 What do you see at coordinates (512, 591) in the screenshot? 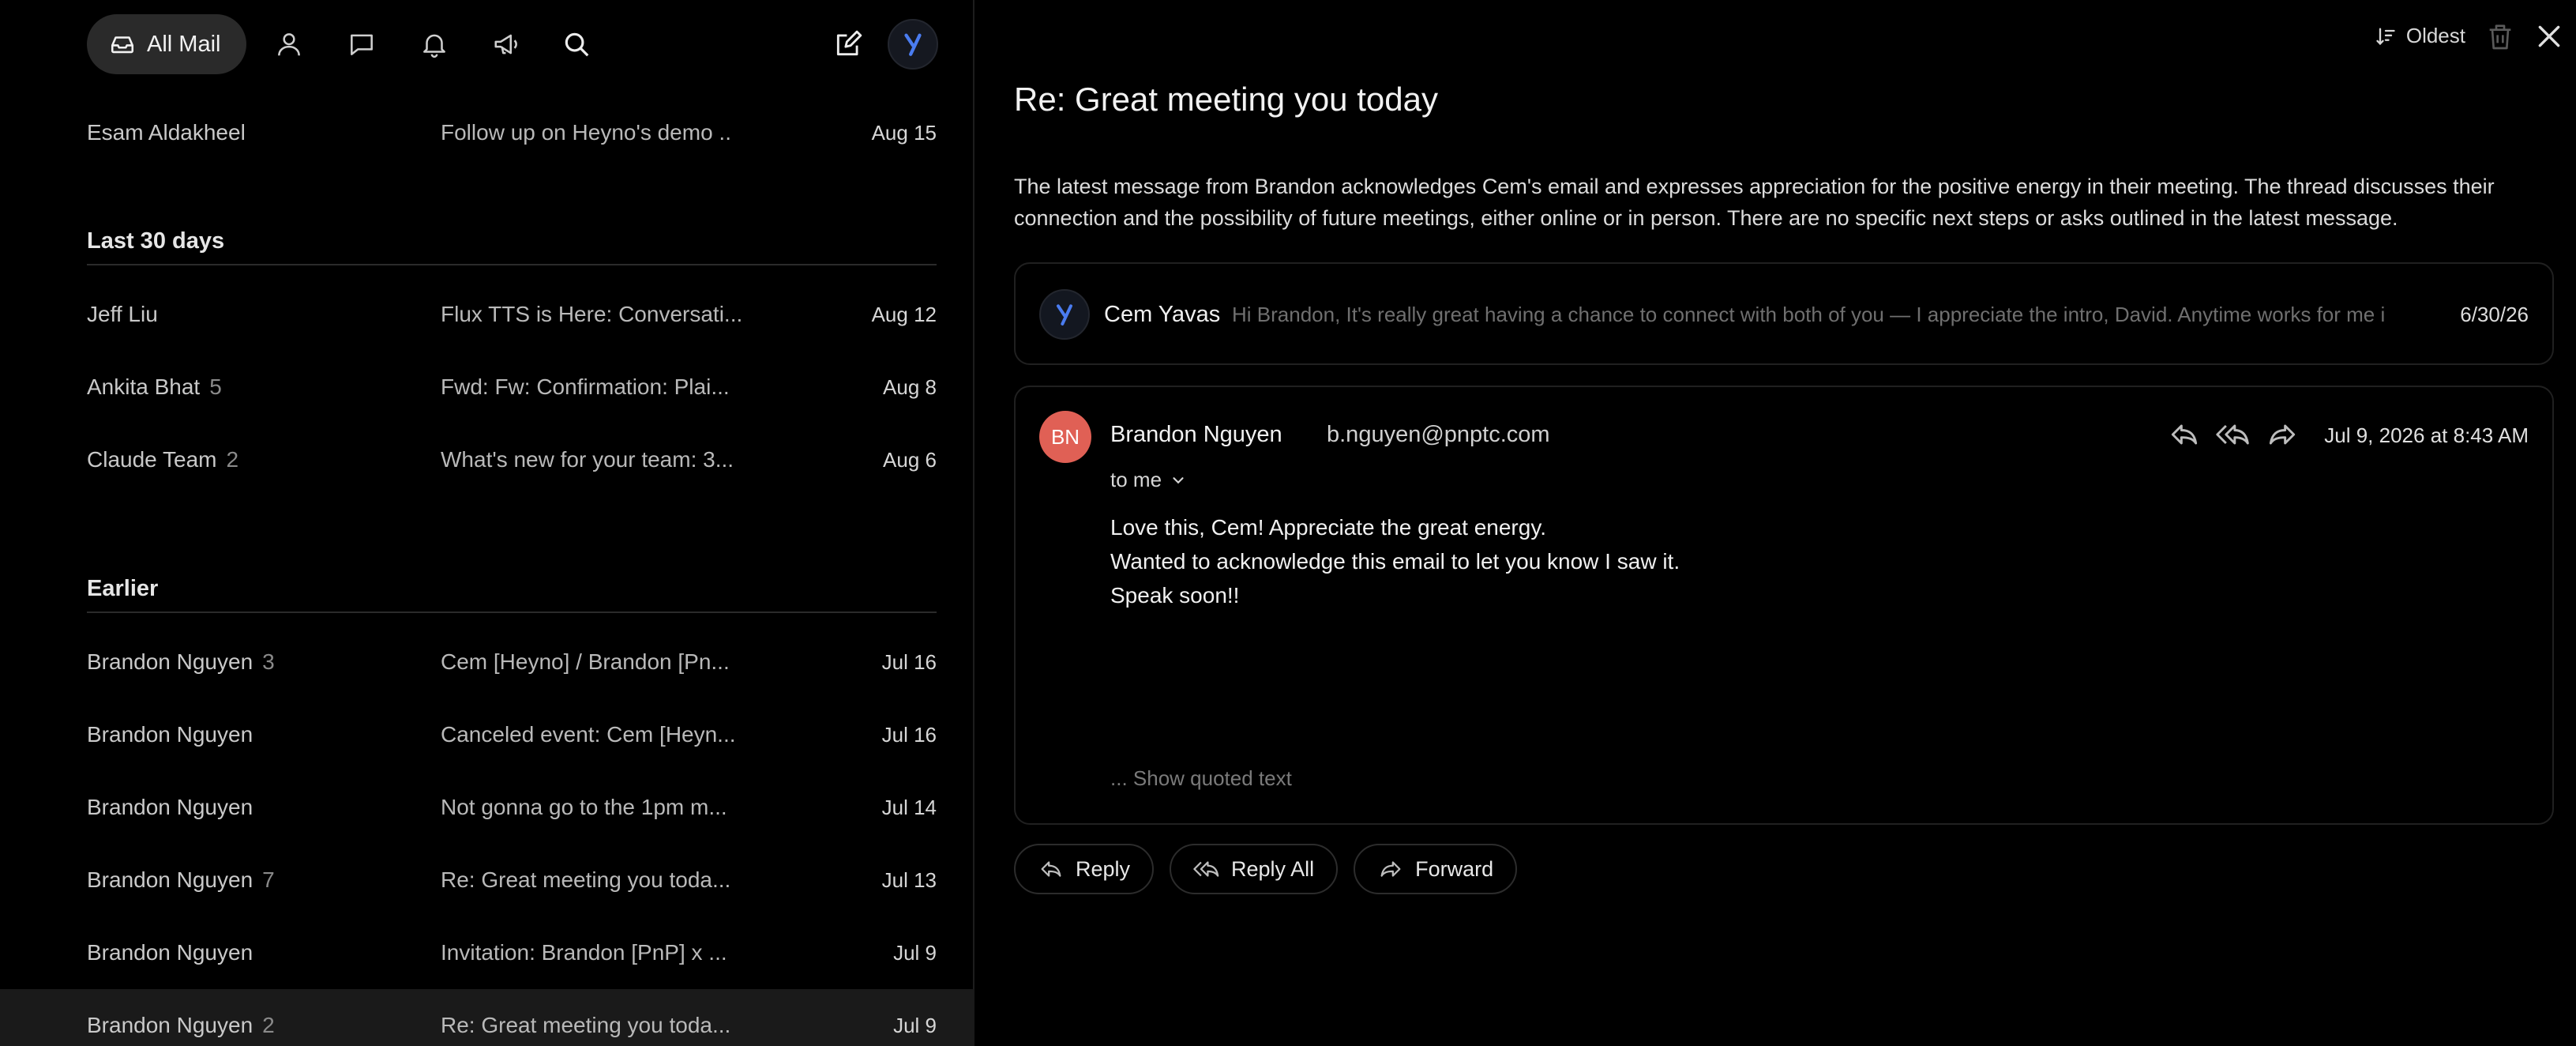
I see `section-header-earlier: Earlier` at bounding box center [512, 591].